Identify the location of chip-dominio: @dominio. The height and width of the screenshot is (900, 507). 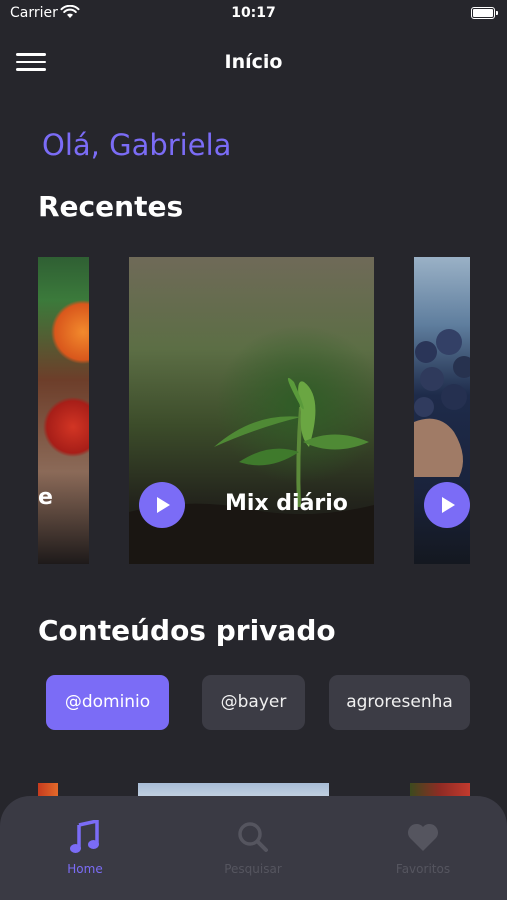
(107, 702).